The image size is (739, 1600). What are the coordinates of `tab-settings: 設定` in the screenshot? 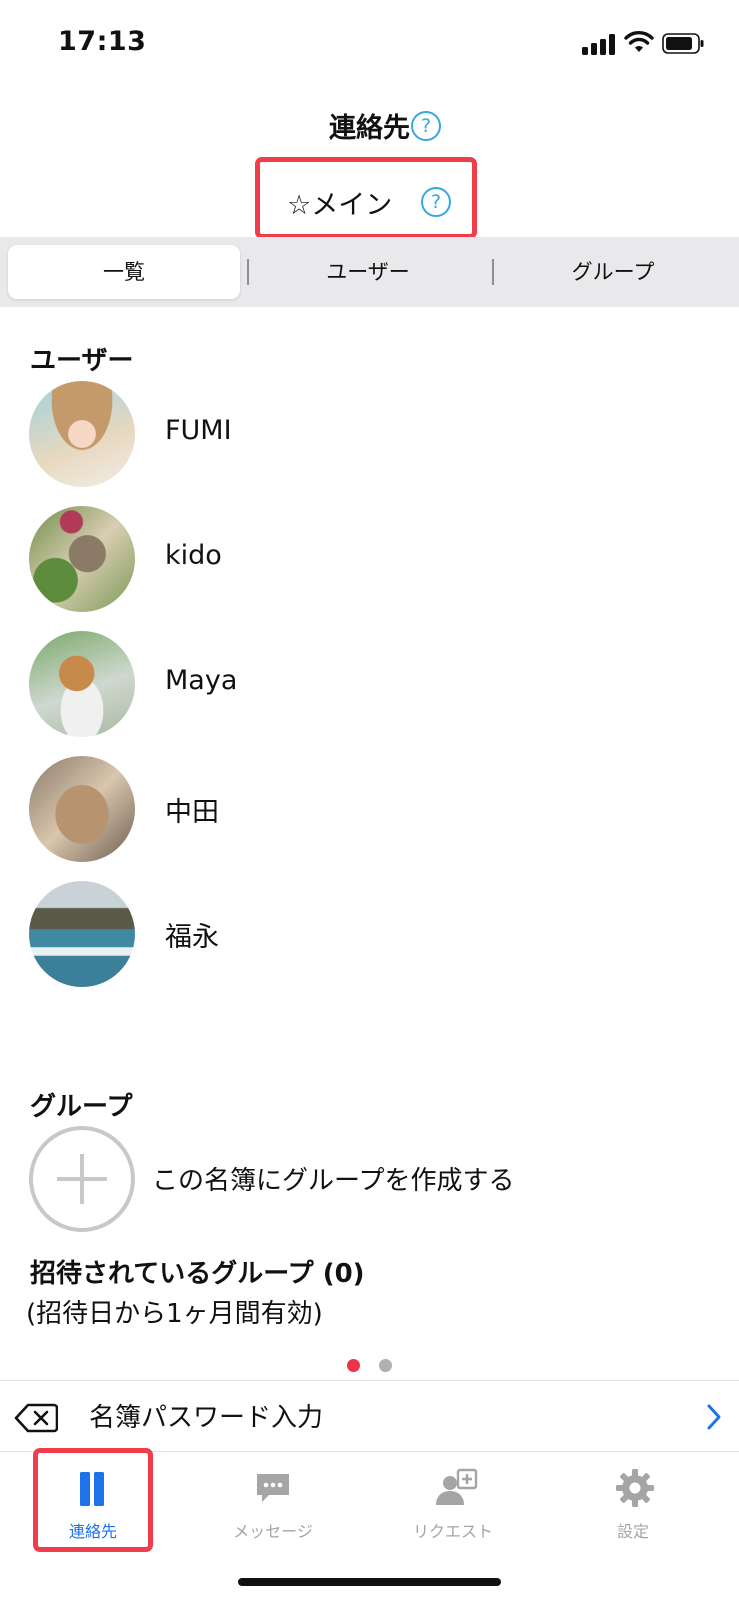 It's located at (633, 1502).